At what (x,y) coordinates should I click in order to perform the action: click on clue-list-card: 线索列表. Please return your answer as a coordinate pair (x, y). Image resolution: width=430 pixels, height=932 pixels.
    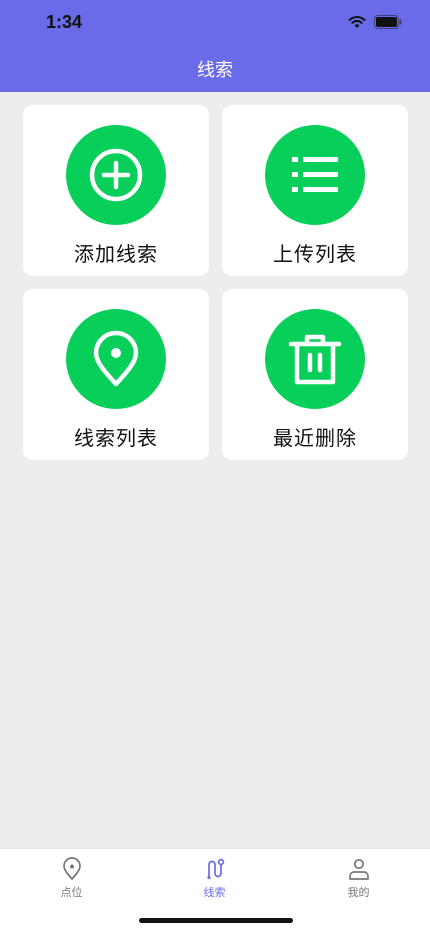
    Looking at the image, I should click on (116, 374).